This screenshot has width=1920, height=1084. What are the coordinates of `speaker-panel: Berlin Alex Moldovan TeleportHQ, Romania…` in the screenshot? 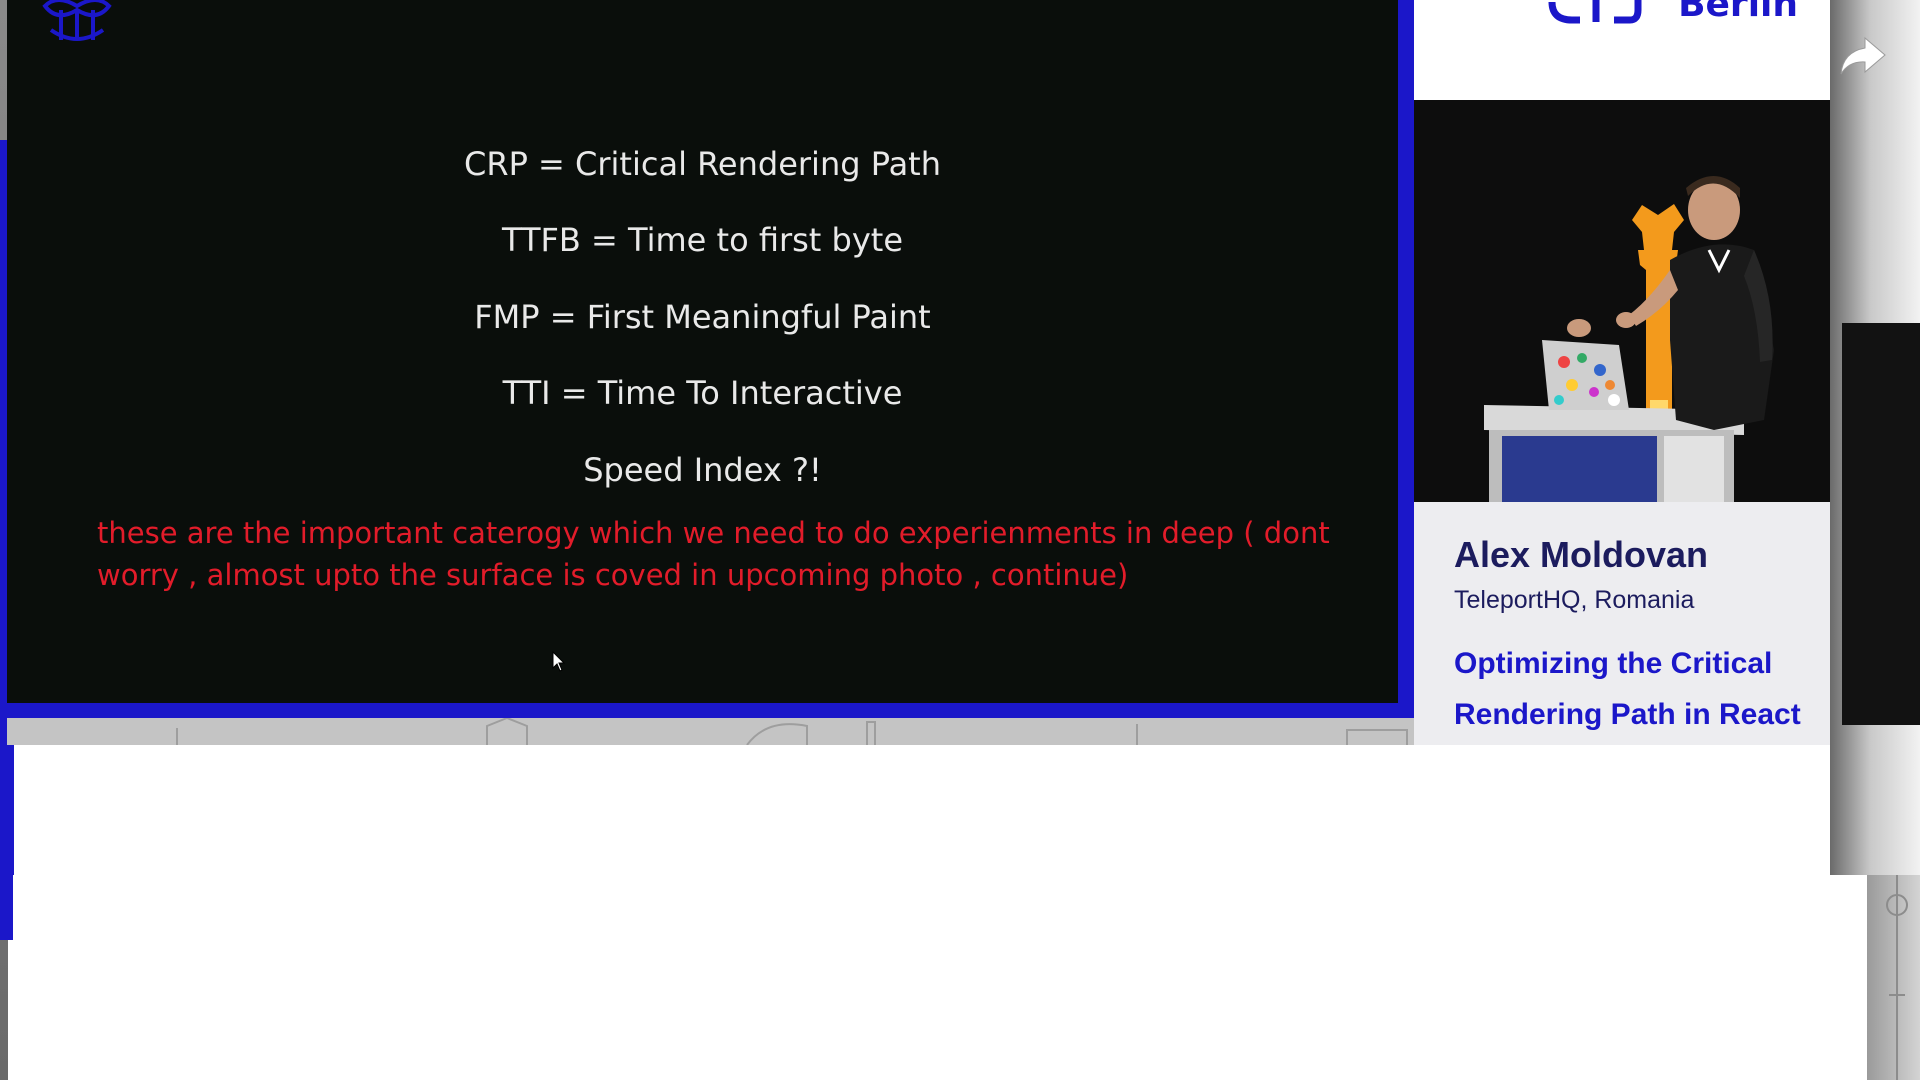 It's located at (1622, 372).